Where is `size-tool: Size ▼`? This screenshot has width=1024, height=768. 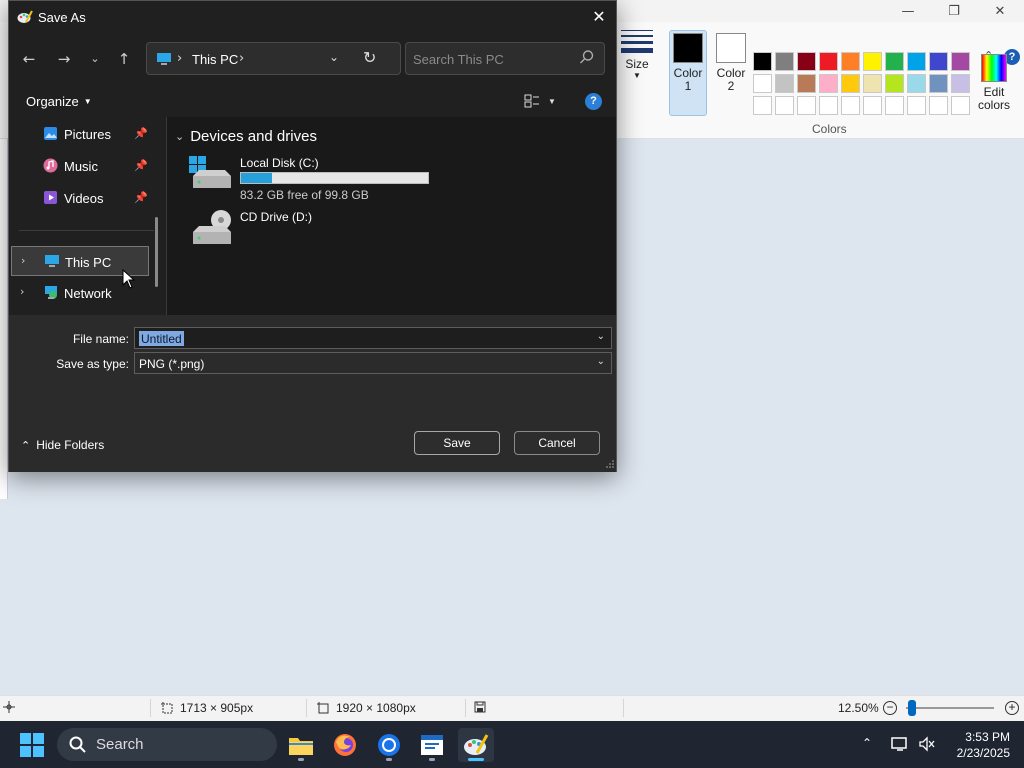 size-tool: Size ▼ is located at coordinates (637, 55).